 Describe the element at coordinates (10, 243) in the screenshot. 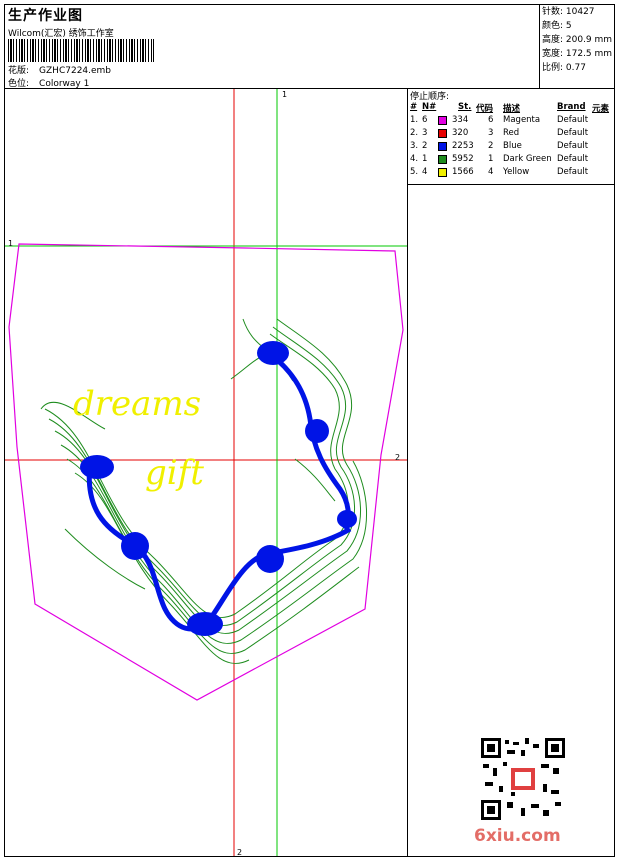

I see `guide-label-green-h: 1` at that location.